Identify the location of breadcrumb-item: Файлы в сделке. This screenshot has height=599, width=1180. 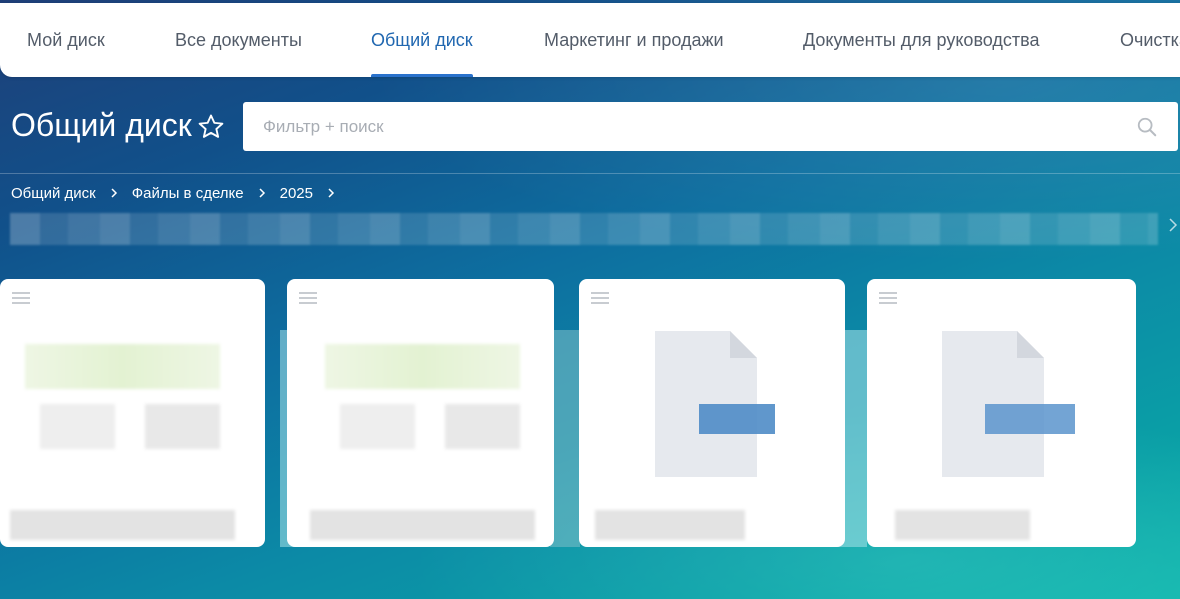
(188, 193).